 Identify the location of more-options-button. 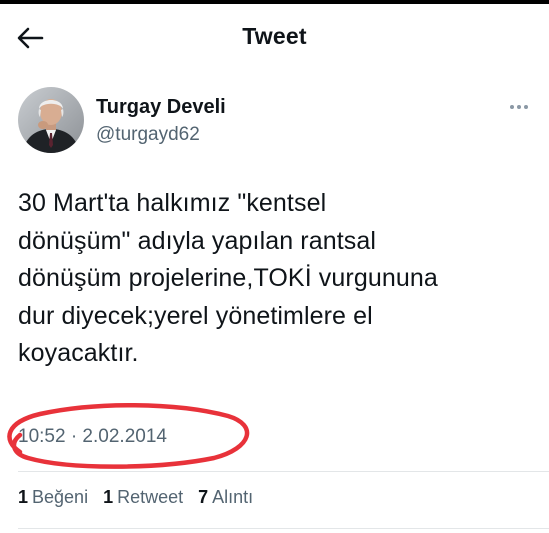
(519, 107).